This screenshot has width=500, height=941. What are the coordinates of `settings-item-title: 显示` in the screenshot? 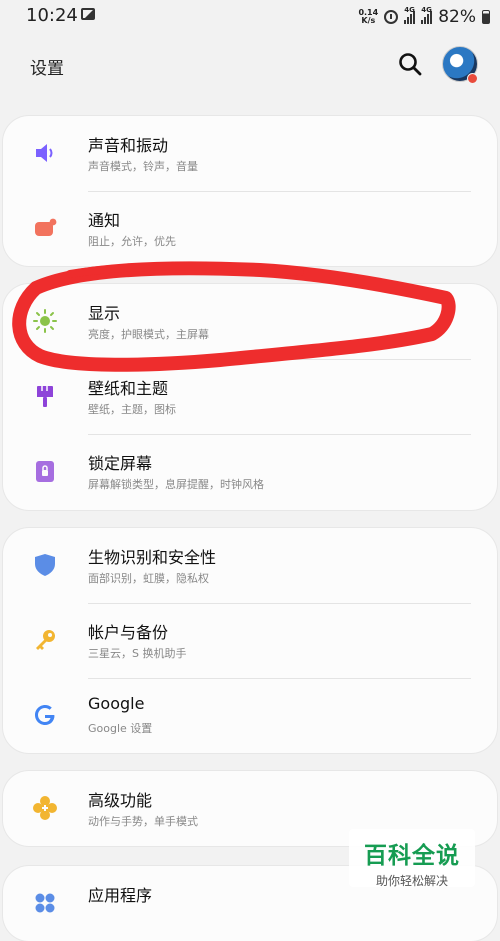 It's located at (104, 313).